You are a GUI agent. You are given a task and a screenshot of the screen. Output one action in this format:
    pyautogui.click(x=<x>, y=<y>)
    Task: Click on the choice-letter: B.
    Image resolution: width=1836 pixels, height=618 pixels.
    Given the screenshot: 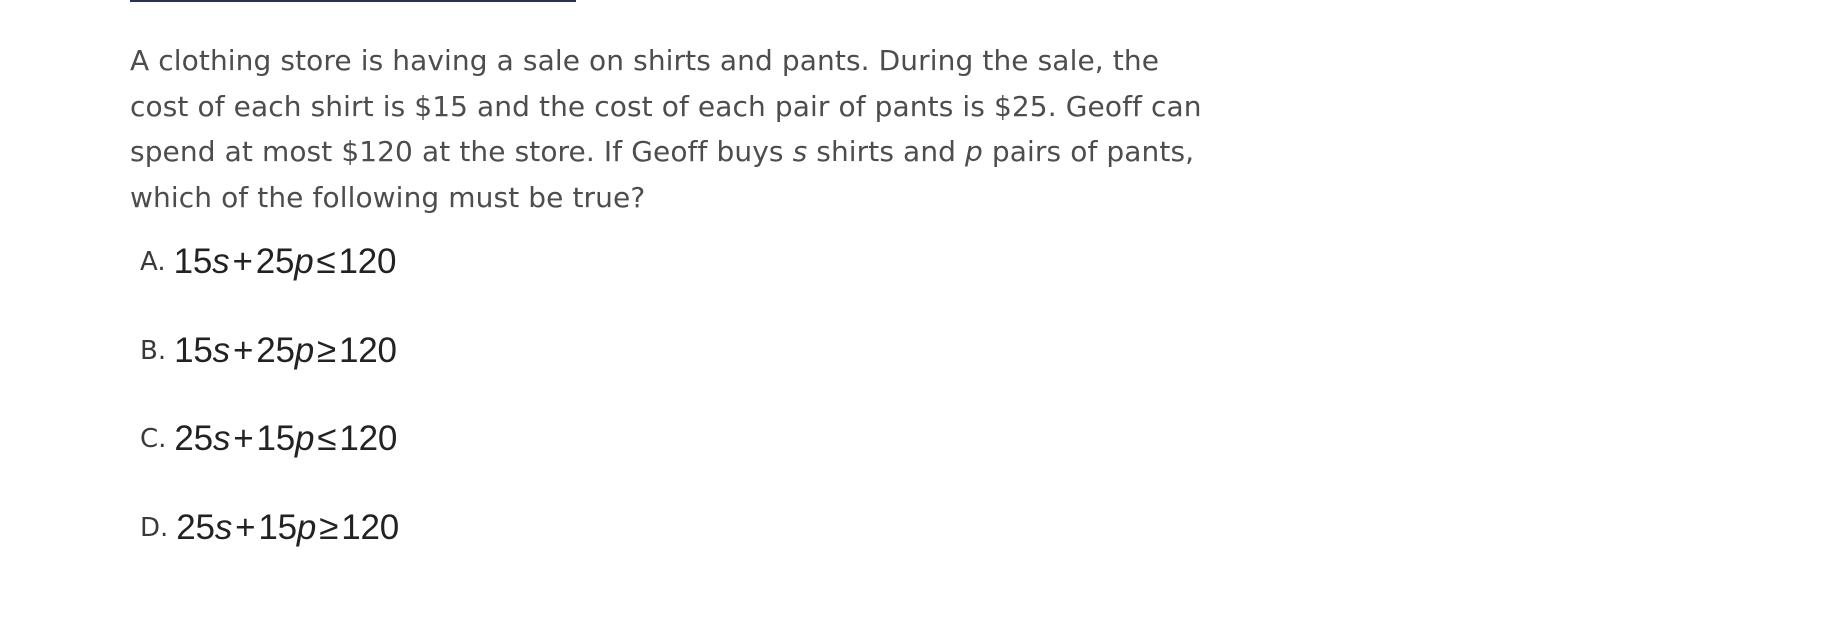 What is the action you would take?
    pyautogui.click(x=153, y=351)
    